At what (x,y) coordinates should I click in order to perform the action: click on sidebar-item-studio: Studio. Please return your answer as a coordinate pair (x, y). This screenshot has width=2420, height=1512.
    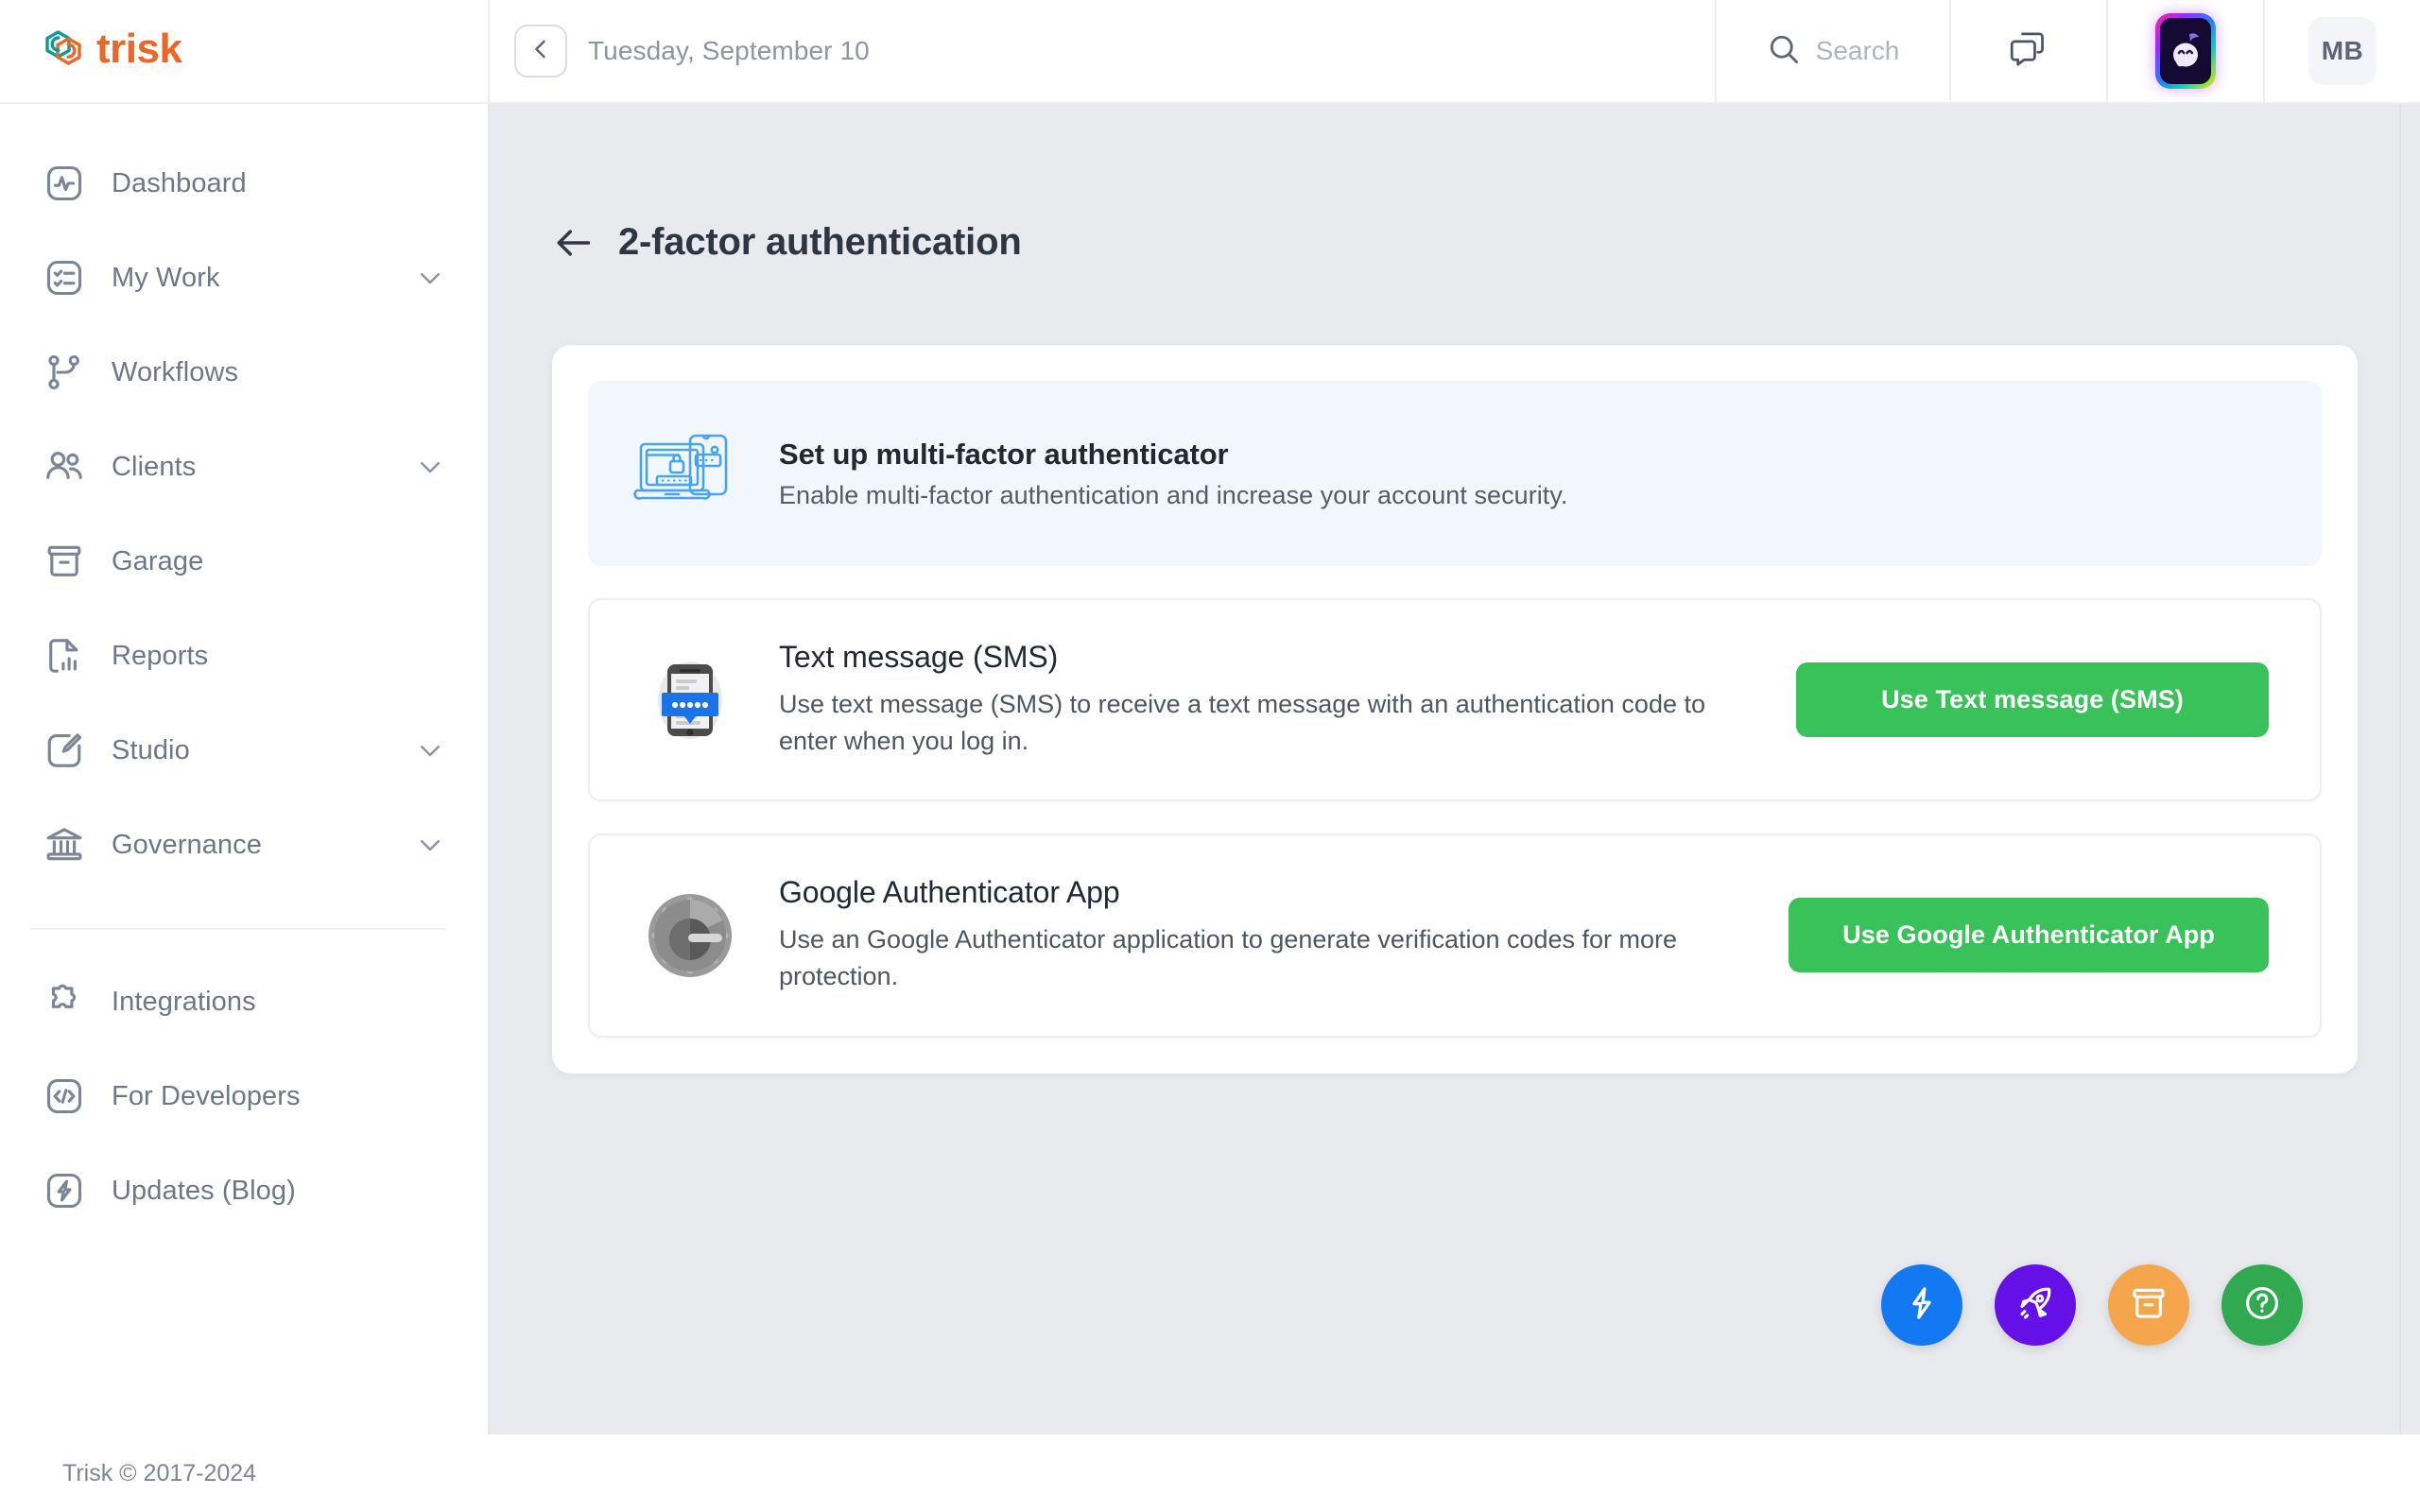
    Looking at the image, I should click on (244, 750).